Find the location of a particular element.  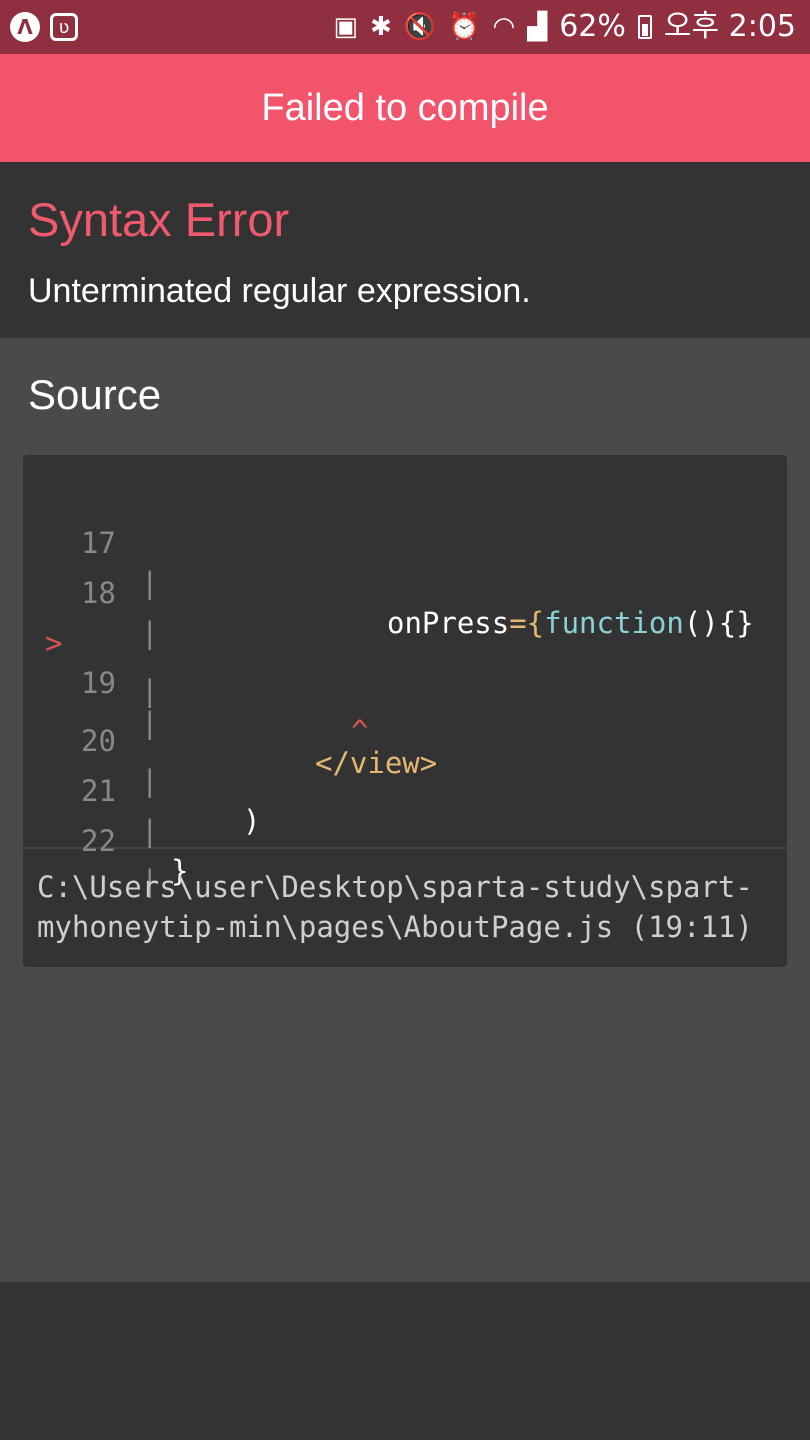

code-line: 17 | onPress={function(){} is located at coordinates (405, 561).